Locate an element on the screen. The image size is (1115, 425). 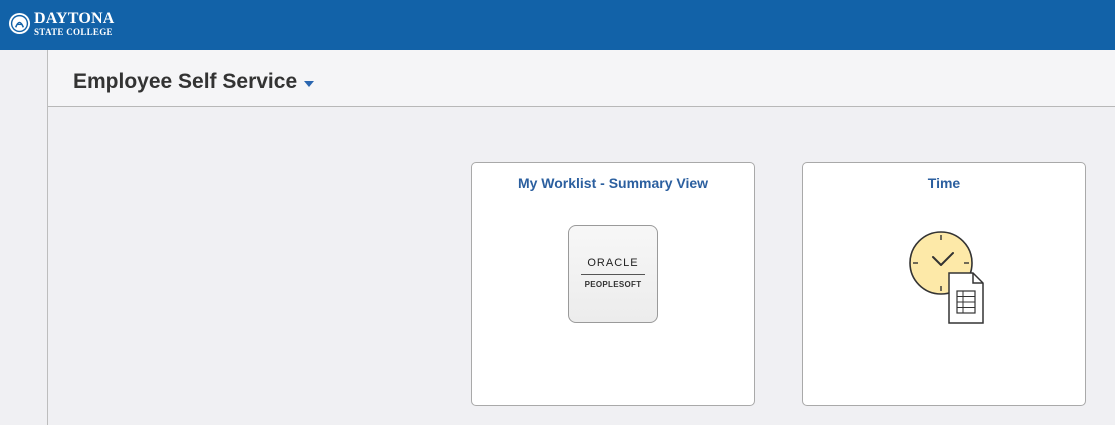
tile-time: Time is located at coordinates (944, 284).